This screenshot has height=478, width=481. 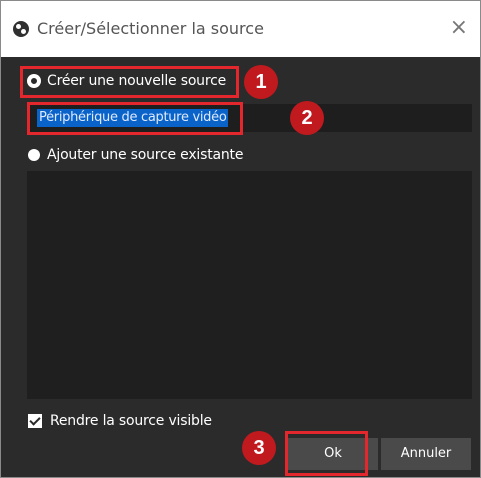 I want to click on make-source-visible-option: Rendre la source visible, so click(x=120, y=421).